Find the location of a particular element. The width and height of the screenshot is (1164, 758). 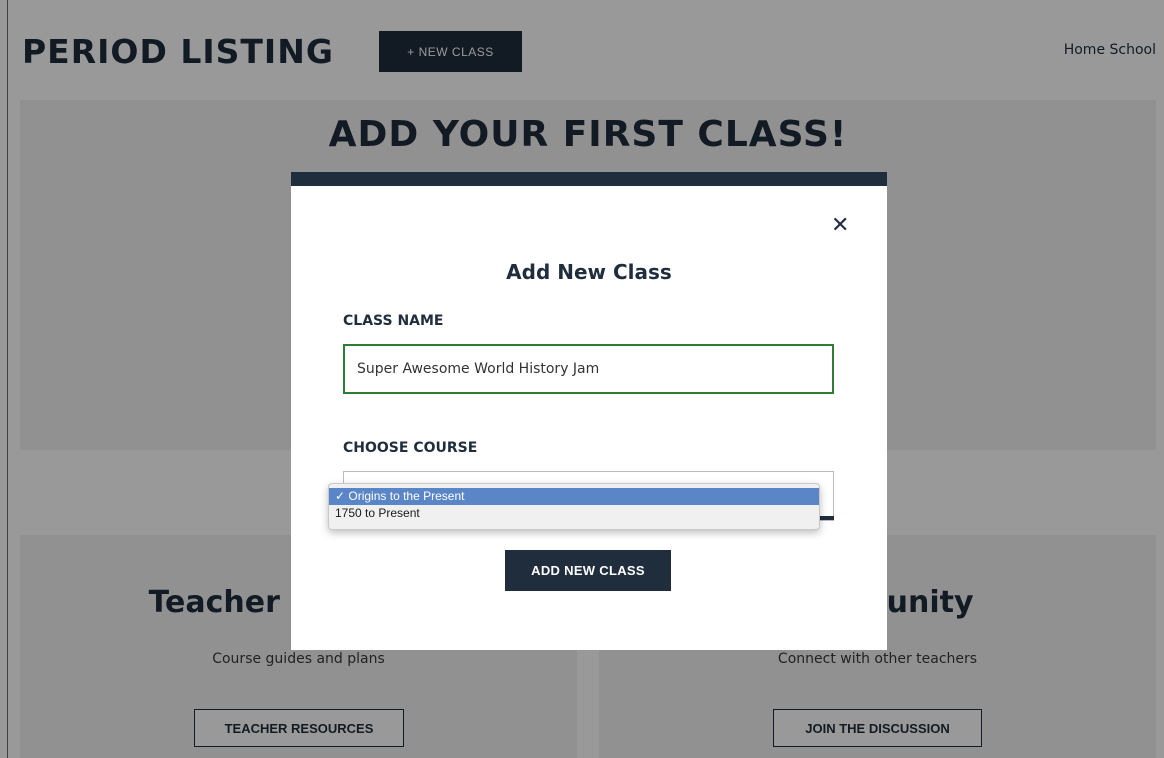

course-dropdown-menu: ✓ Origins to the Present 1750 to Present is located at coordinates (574, 506).